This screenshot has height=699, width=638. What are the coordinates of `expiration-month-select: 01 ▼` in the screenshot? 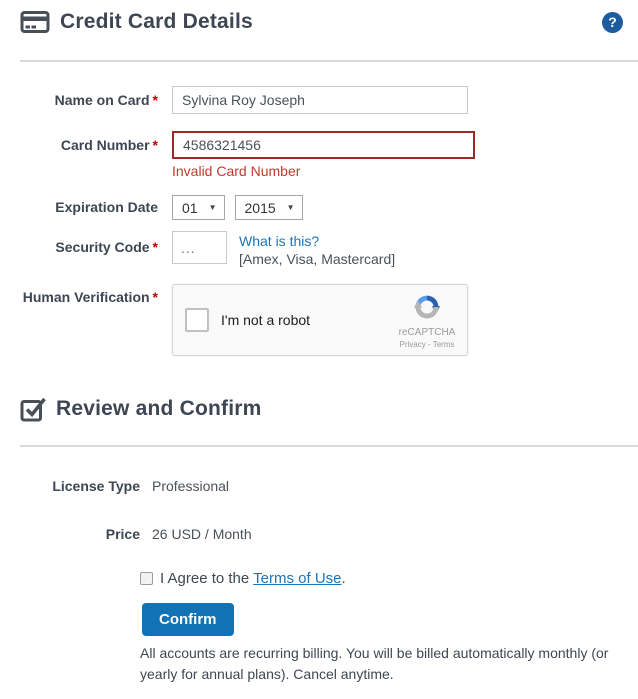 It's located at (198, 207).